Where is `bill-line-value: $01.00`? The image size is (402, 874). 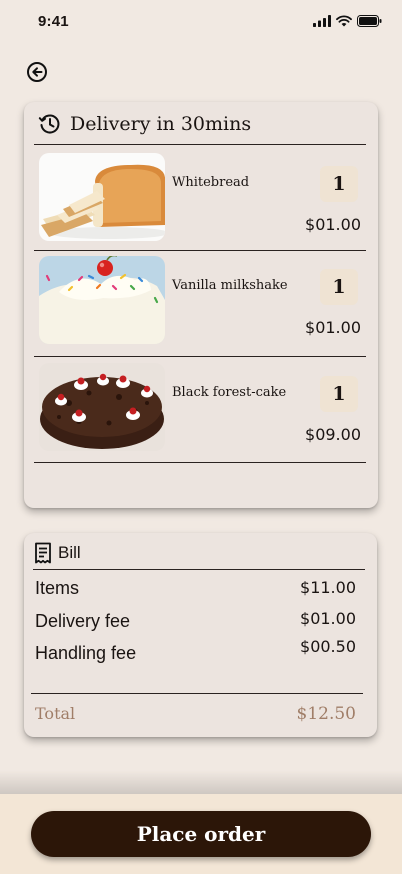 bill-line-value: $01.00 is located at coordinates (328, 618).